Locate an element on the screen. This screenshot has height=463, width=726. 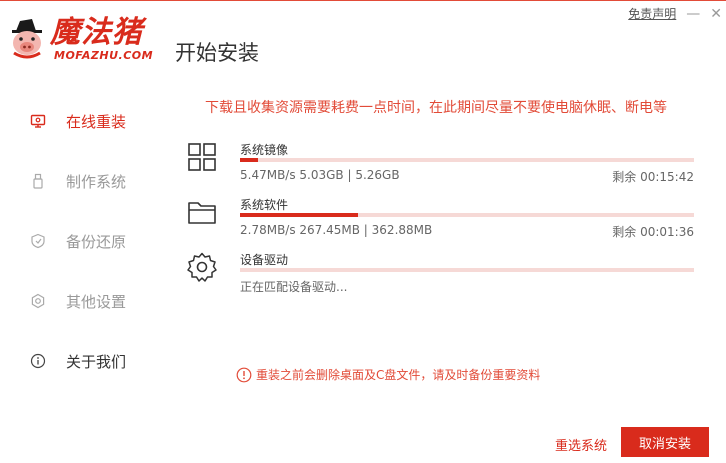
sidebar-item-make-system: 制作系统 is located at coordinates (86, 181).